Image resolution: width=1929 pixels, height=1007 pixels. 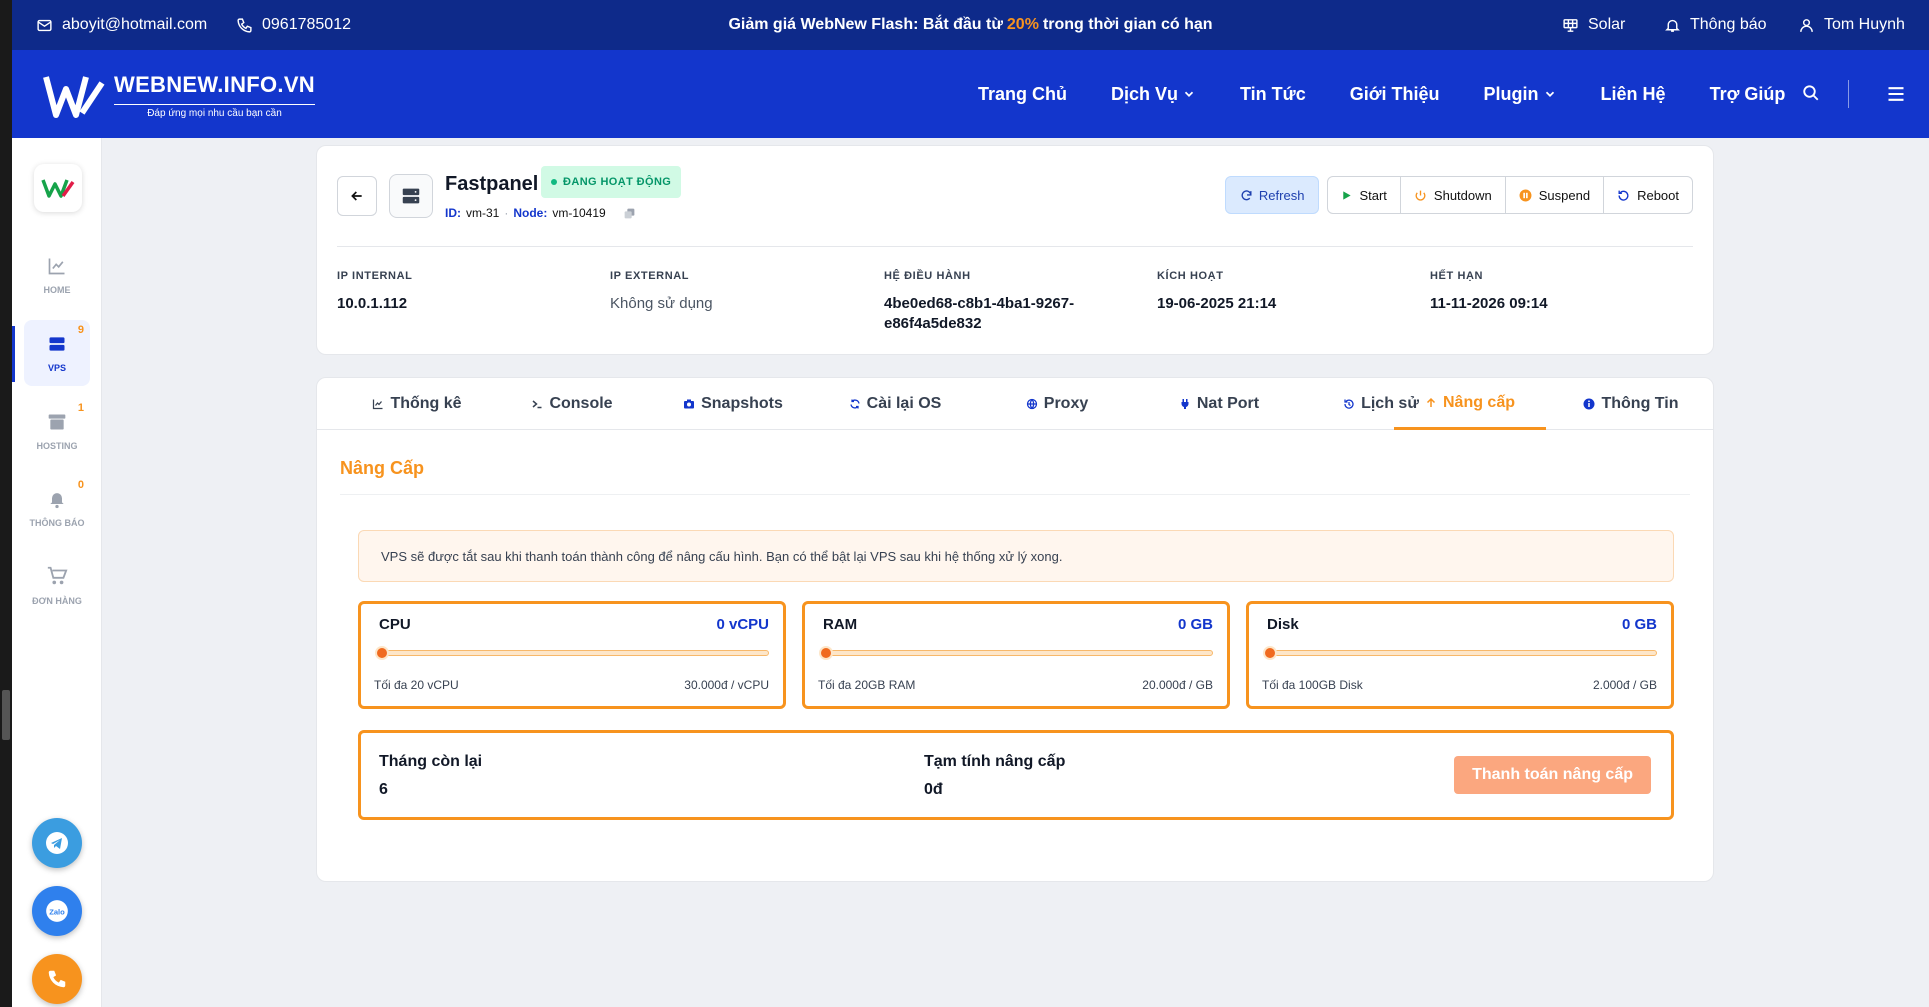 What do you see at coordinates (726, 685) in the screenshot?
I see `resource-price: 30.000đ / vCPU` at bounding box center [726, 685].